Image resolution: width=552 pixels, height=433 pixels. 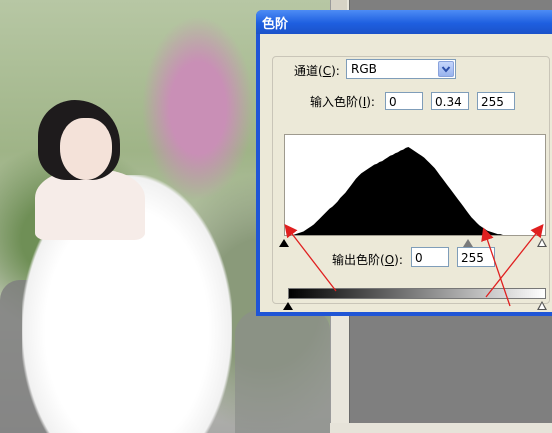 What do you see at coordinates (401, 69) in the screenshot?
I see `channel-select: RGB` at bounding box center [401, 69].